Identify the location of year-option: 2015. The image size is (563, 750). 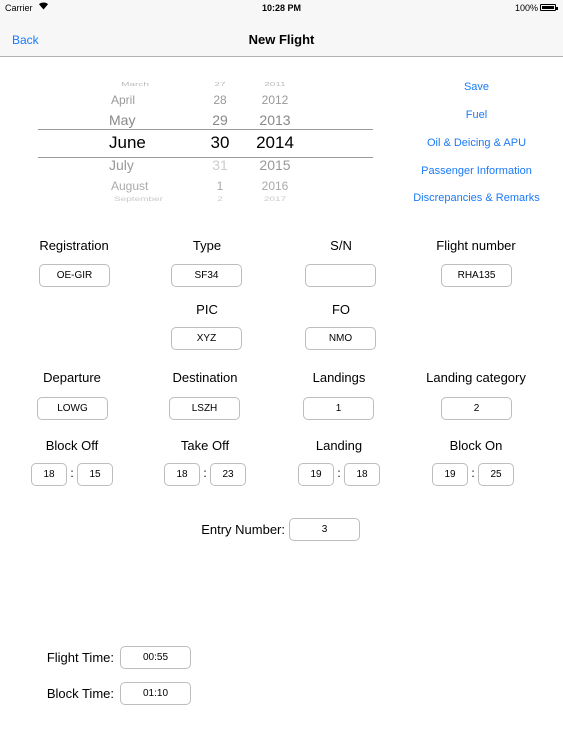
(275, 165).